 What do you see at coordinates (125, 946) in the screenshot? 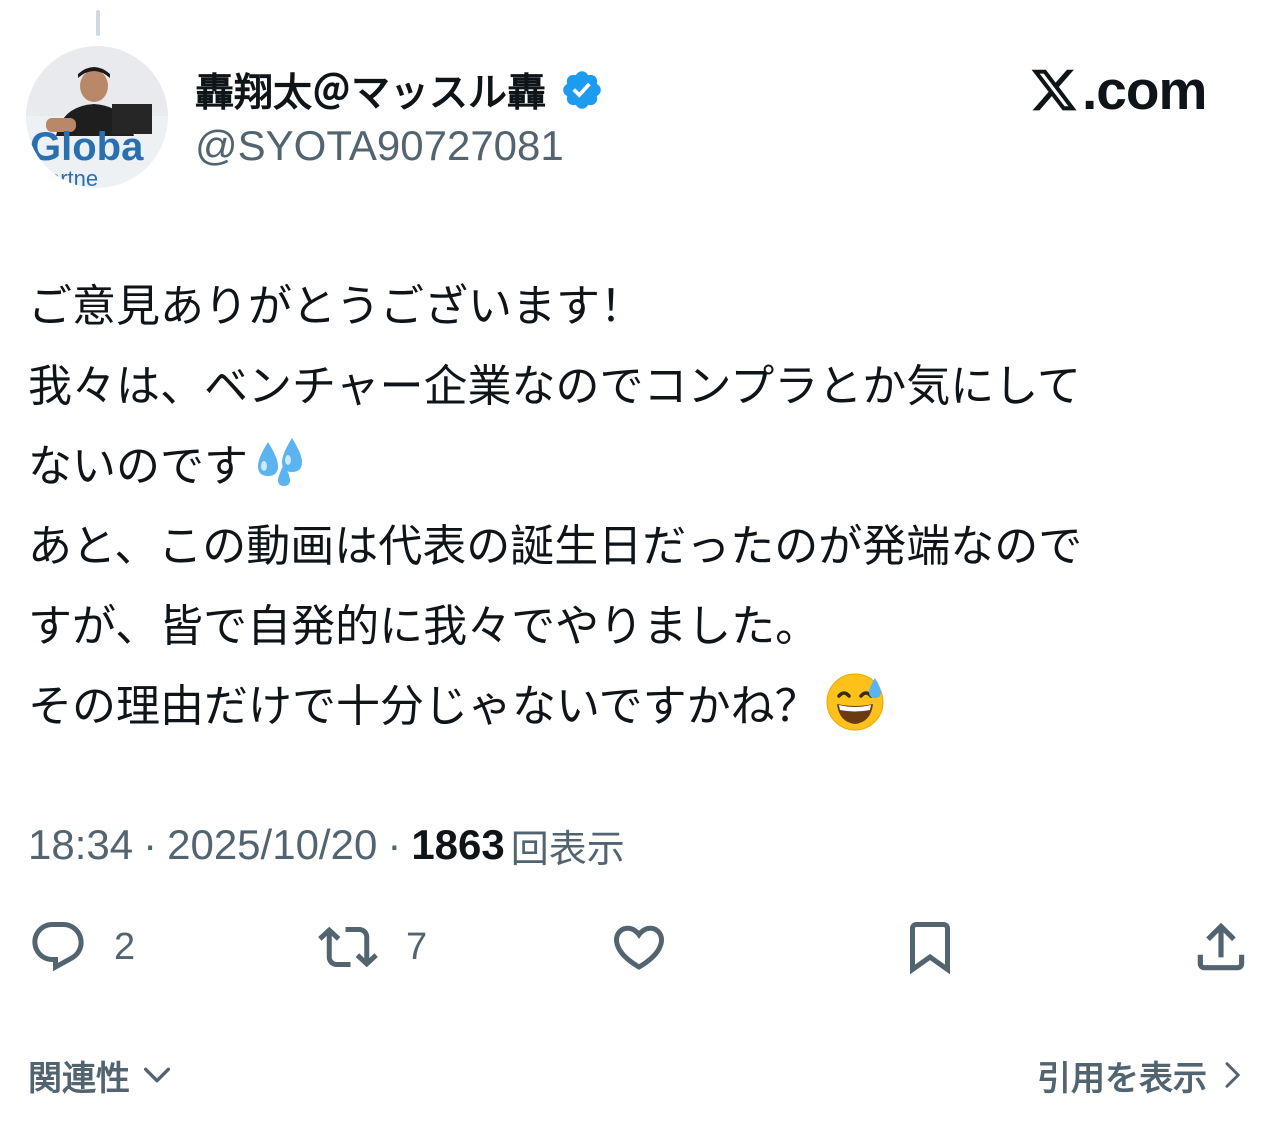
I see `reply-count: 2` at bounding box center [125, 946].